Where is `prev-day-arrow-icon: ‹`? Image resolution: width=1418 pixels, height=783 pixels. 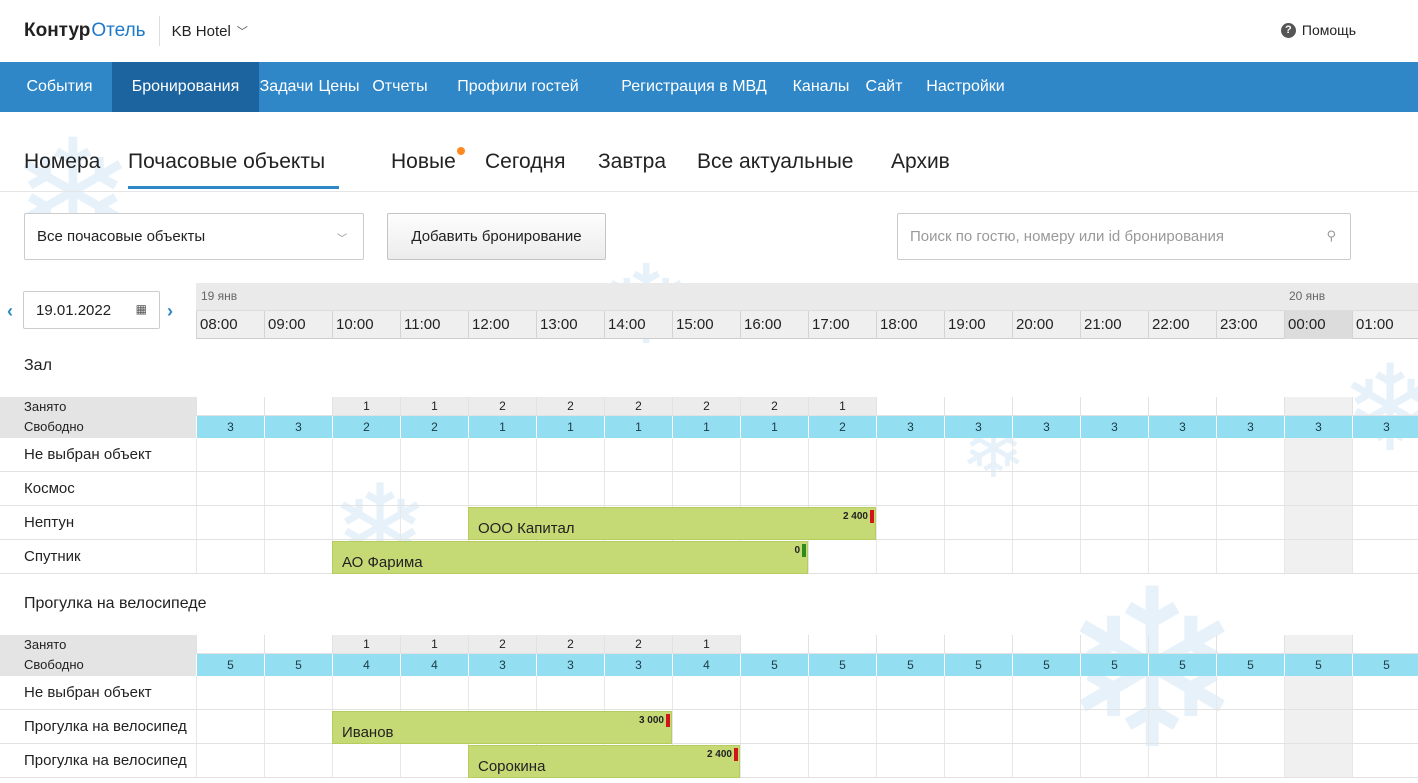
prev-day-arrow-icon: ‹ is located at coordinates (10, 311).